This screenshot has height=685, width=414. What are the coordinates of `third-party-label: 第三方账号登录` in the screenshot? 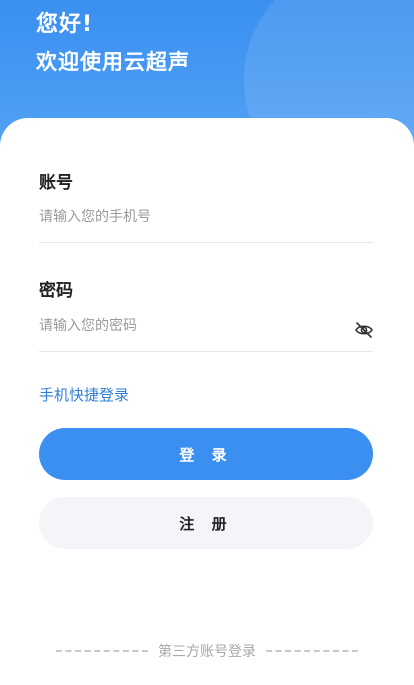 It's located at (207, 652).